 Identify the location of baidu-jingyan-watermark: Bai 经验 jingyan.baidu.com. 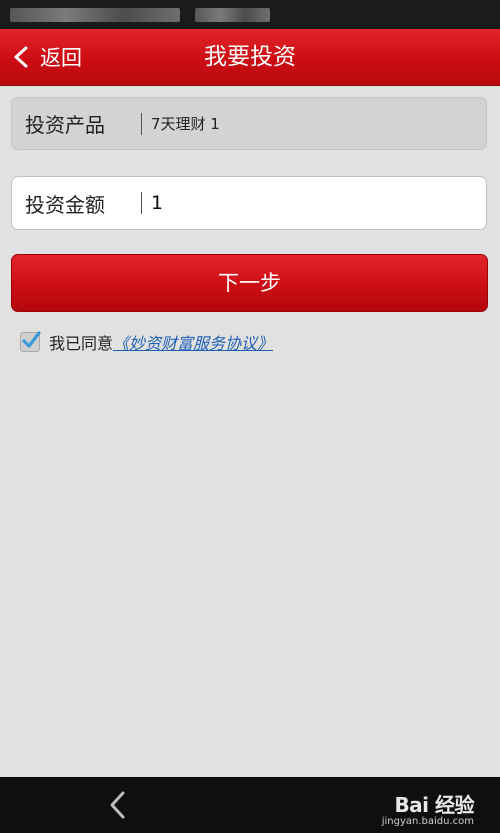
(428, 808).